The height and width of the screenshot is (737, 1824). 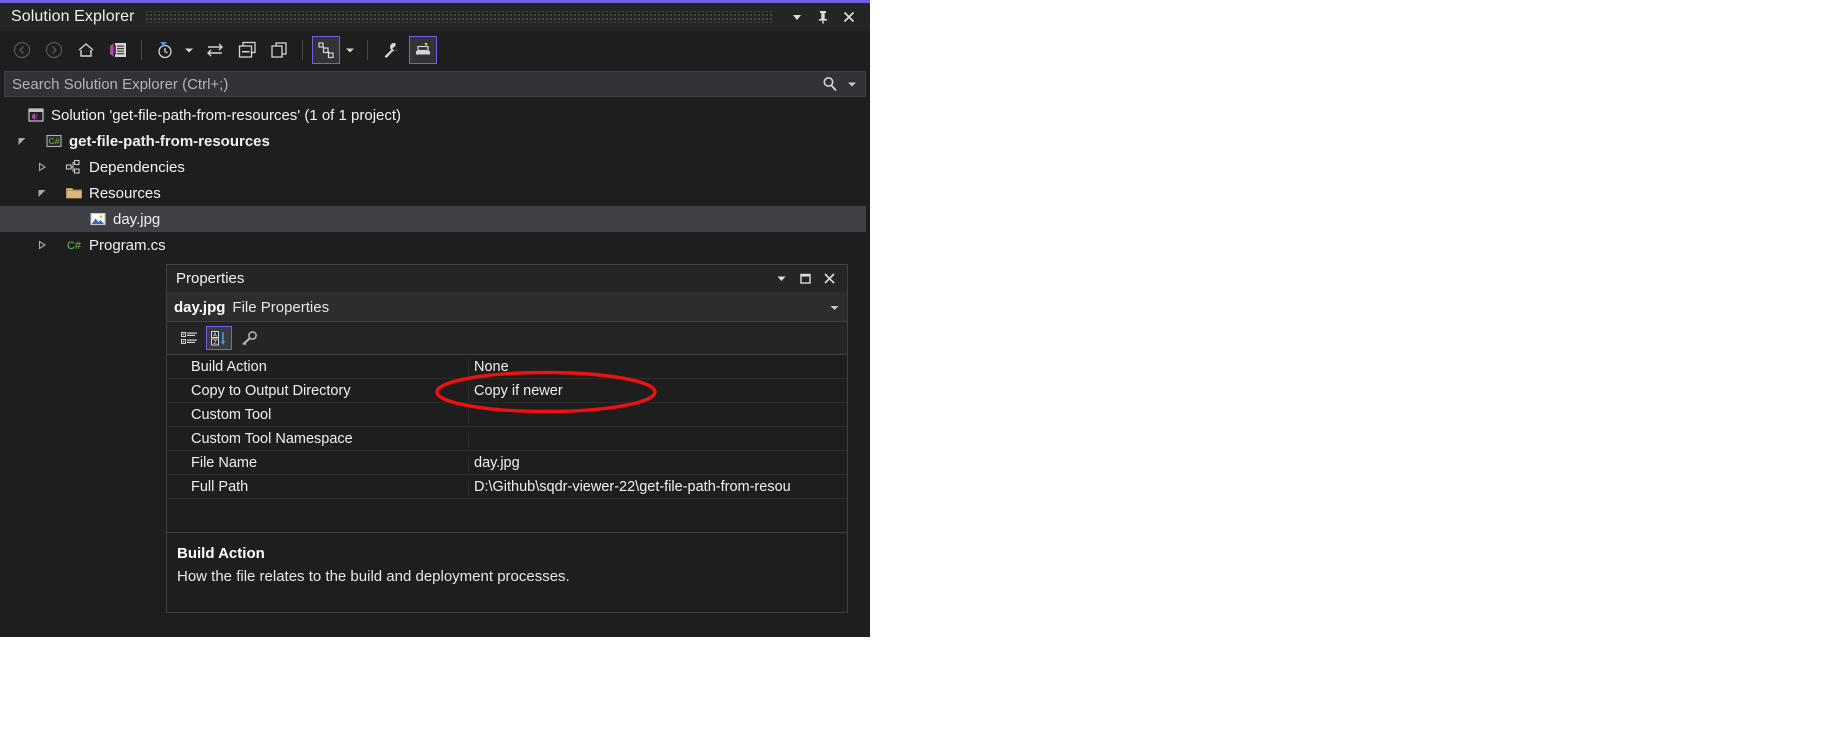 I want to click on window-dropdown-button, so click(x=797, y=17).